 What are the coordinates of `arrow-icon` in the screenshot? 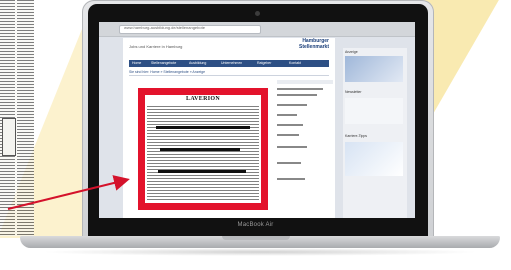 It's located at (68, 192).